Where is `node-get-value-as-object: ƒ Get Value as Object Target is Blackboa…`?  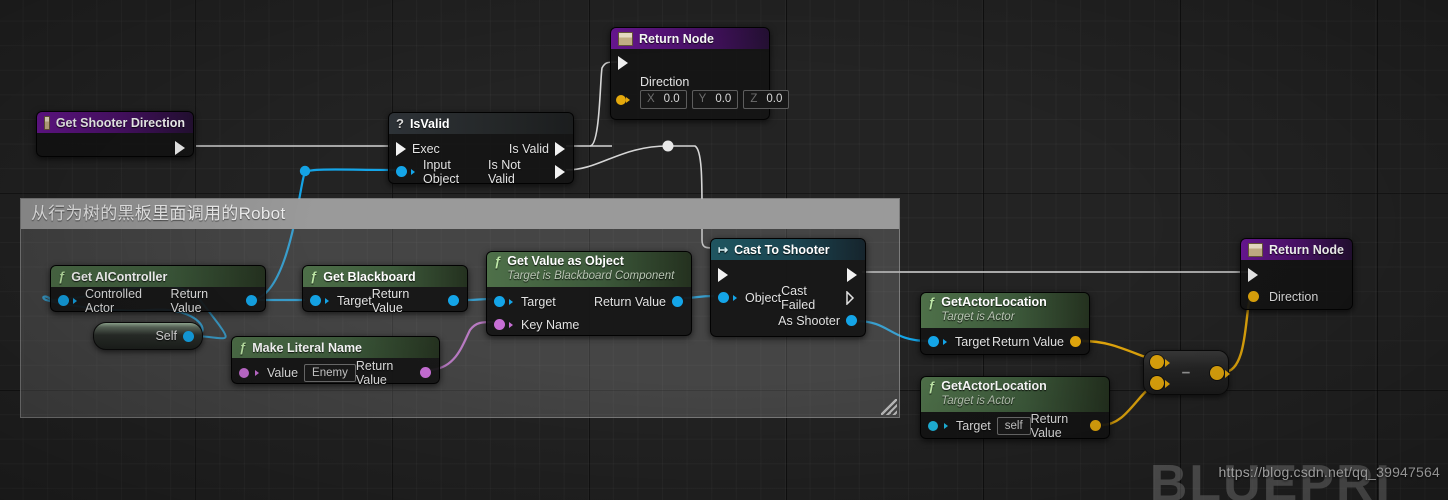 node-get-value-as-object: ƒ Get Value as Object Target is Blackboa… is located at coordinates (589, 293).